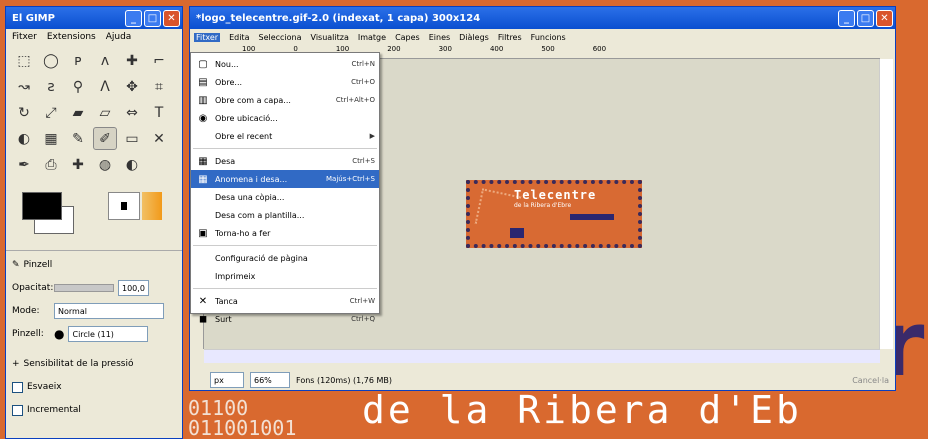 The image size is (928, 439). I want to click on ruler-mark: 300, so click(445, 49).